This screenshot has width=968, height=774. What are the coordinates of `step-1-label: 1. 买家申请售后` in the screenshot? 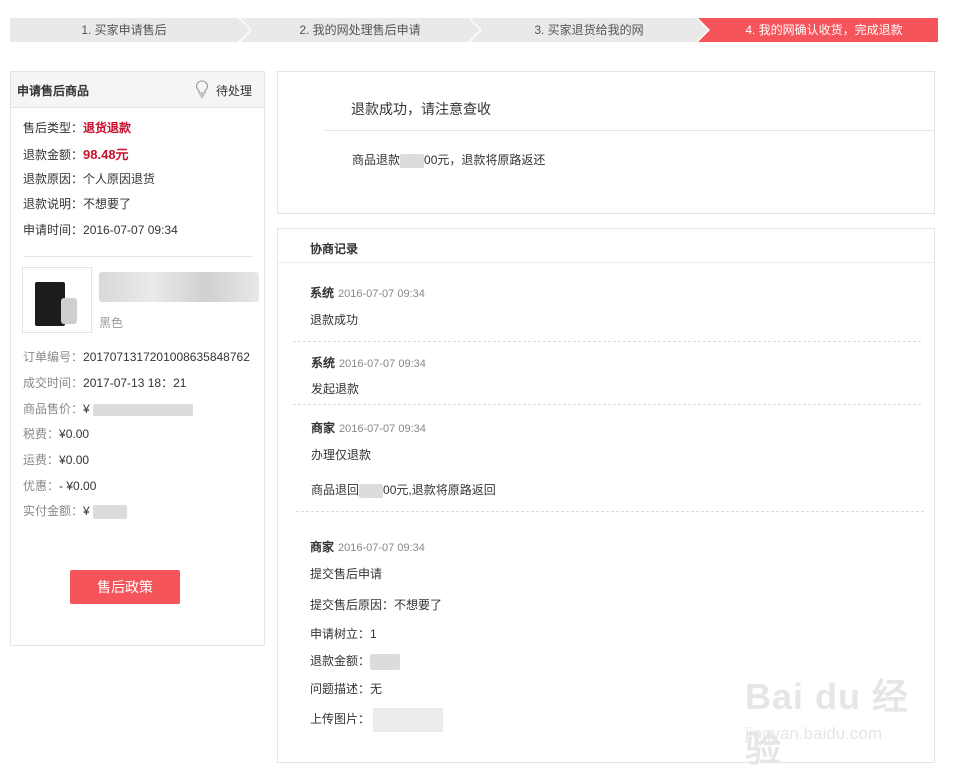 It's located at (124, 30).